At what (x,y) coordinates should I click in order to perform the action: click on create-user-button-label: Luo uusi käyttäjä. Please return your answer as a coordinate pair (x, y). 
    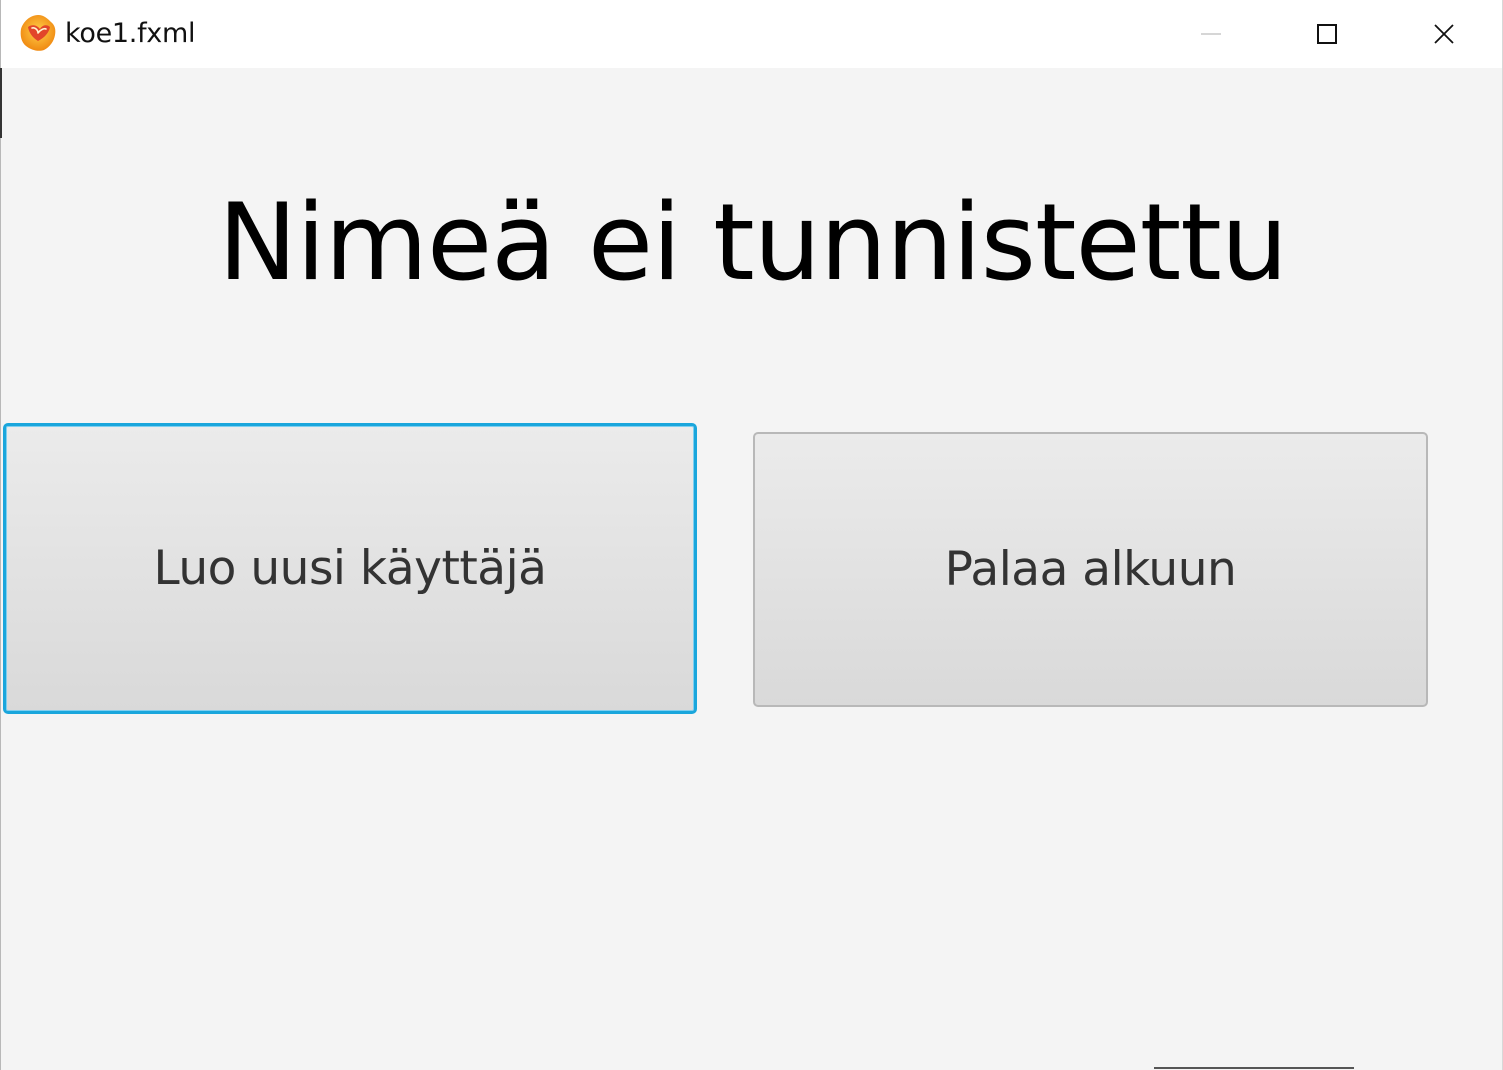
    Looking at the image, I should click on (350, 568).